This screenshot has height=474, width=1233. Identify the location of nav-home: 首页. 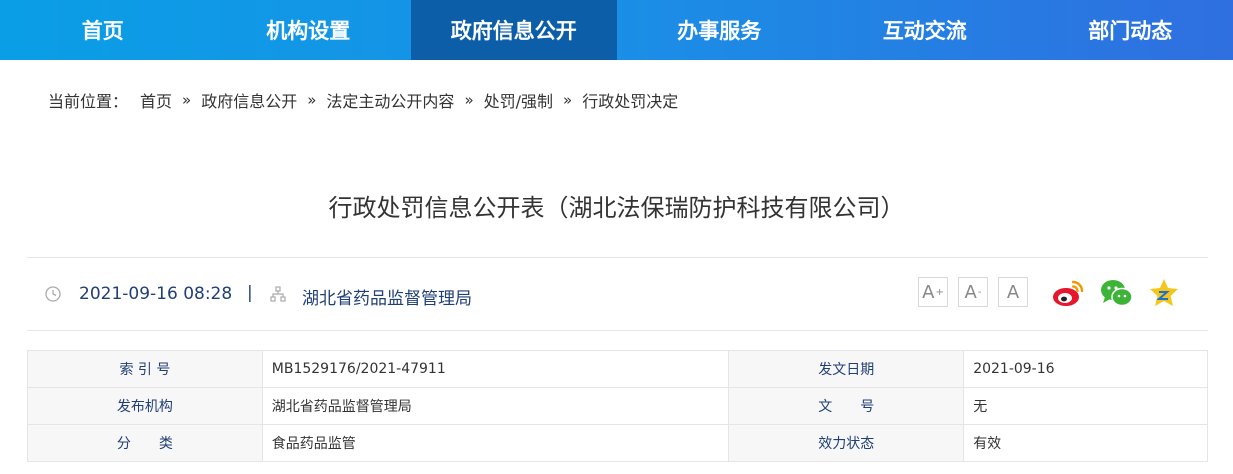
(103, 30).